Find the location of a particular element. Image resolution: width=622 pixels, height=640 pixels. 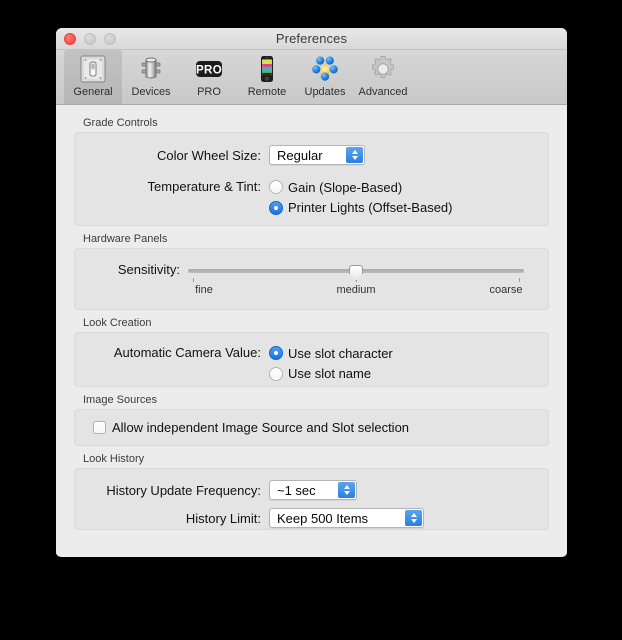

row-sensitivity: Sensitivity: fine medium coarse is located at coordinates (311, 281).